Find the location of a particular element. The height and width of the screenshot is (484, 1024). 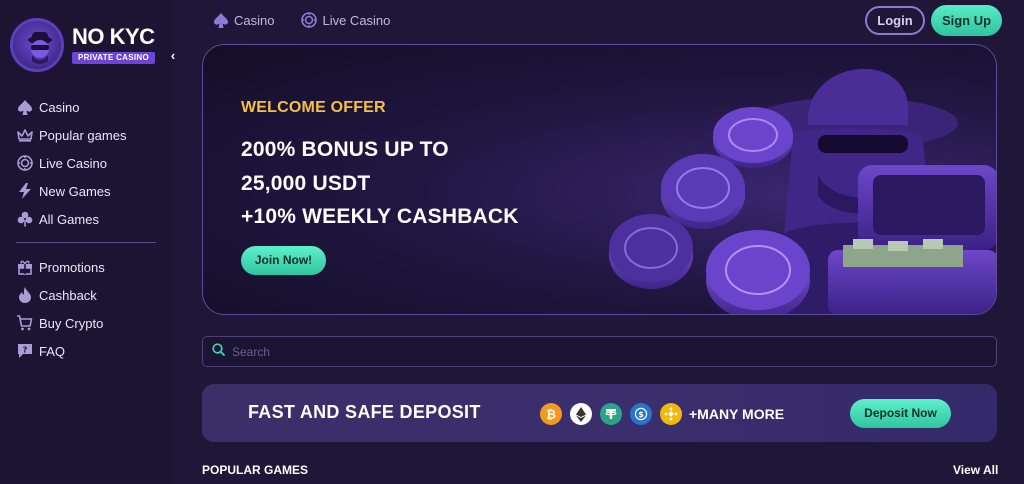

sidebar-item-casino: Casino is located at coordinates (86, 107).